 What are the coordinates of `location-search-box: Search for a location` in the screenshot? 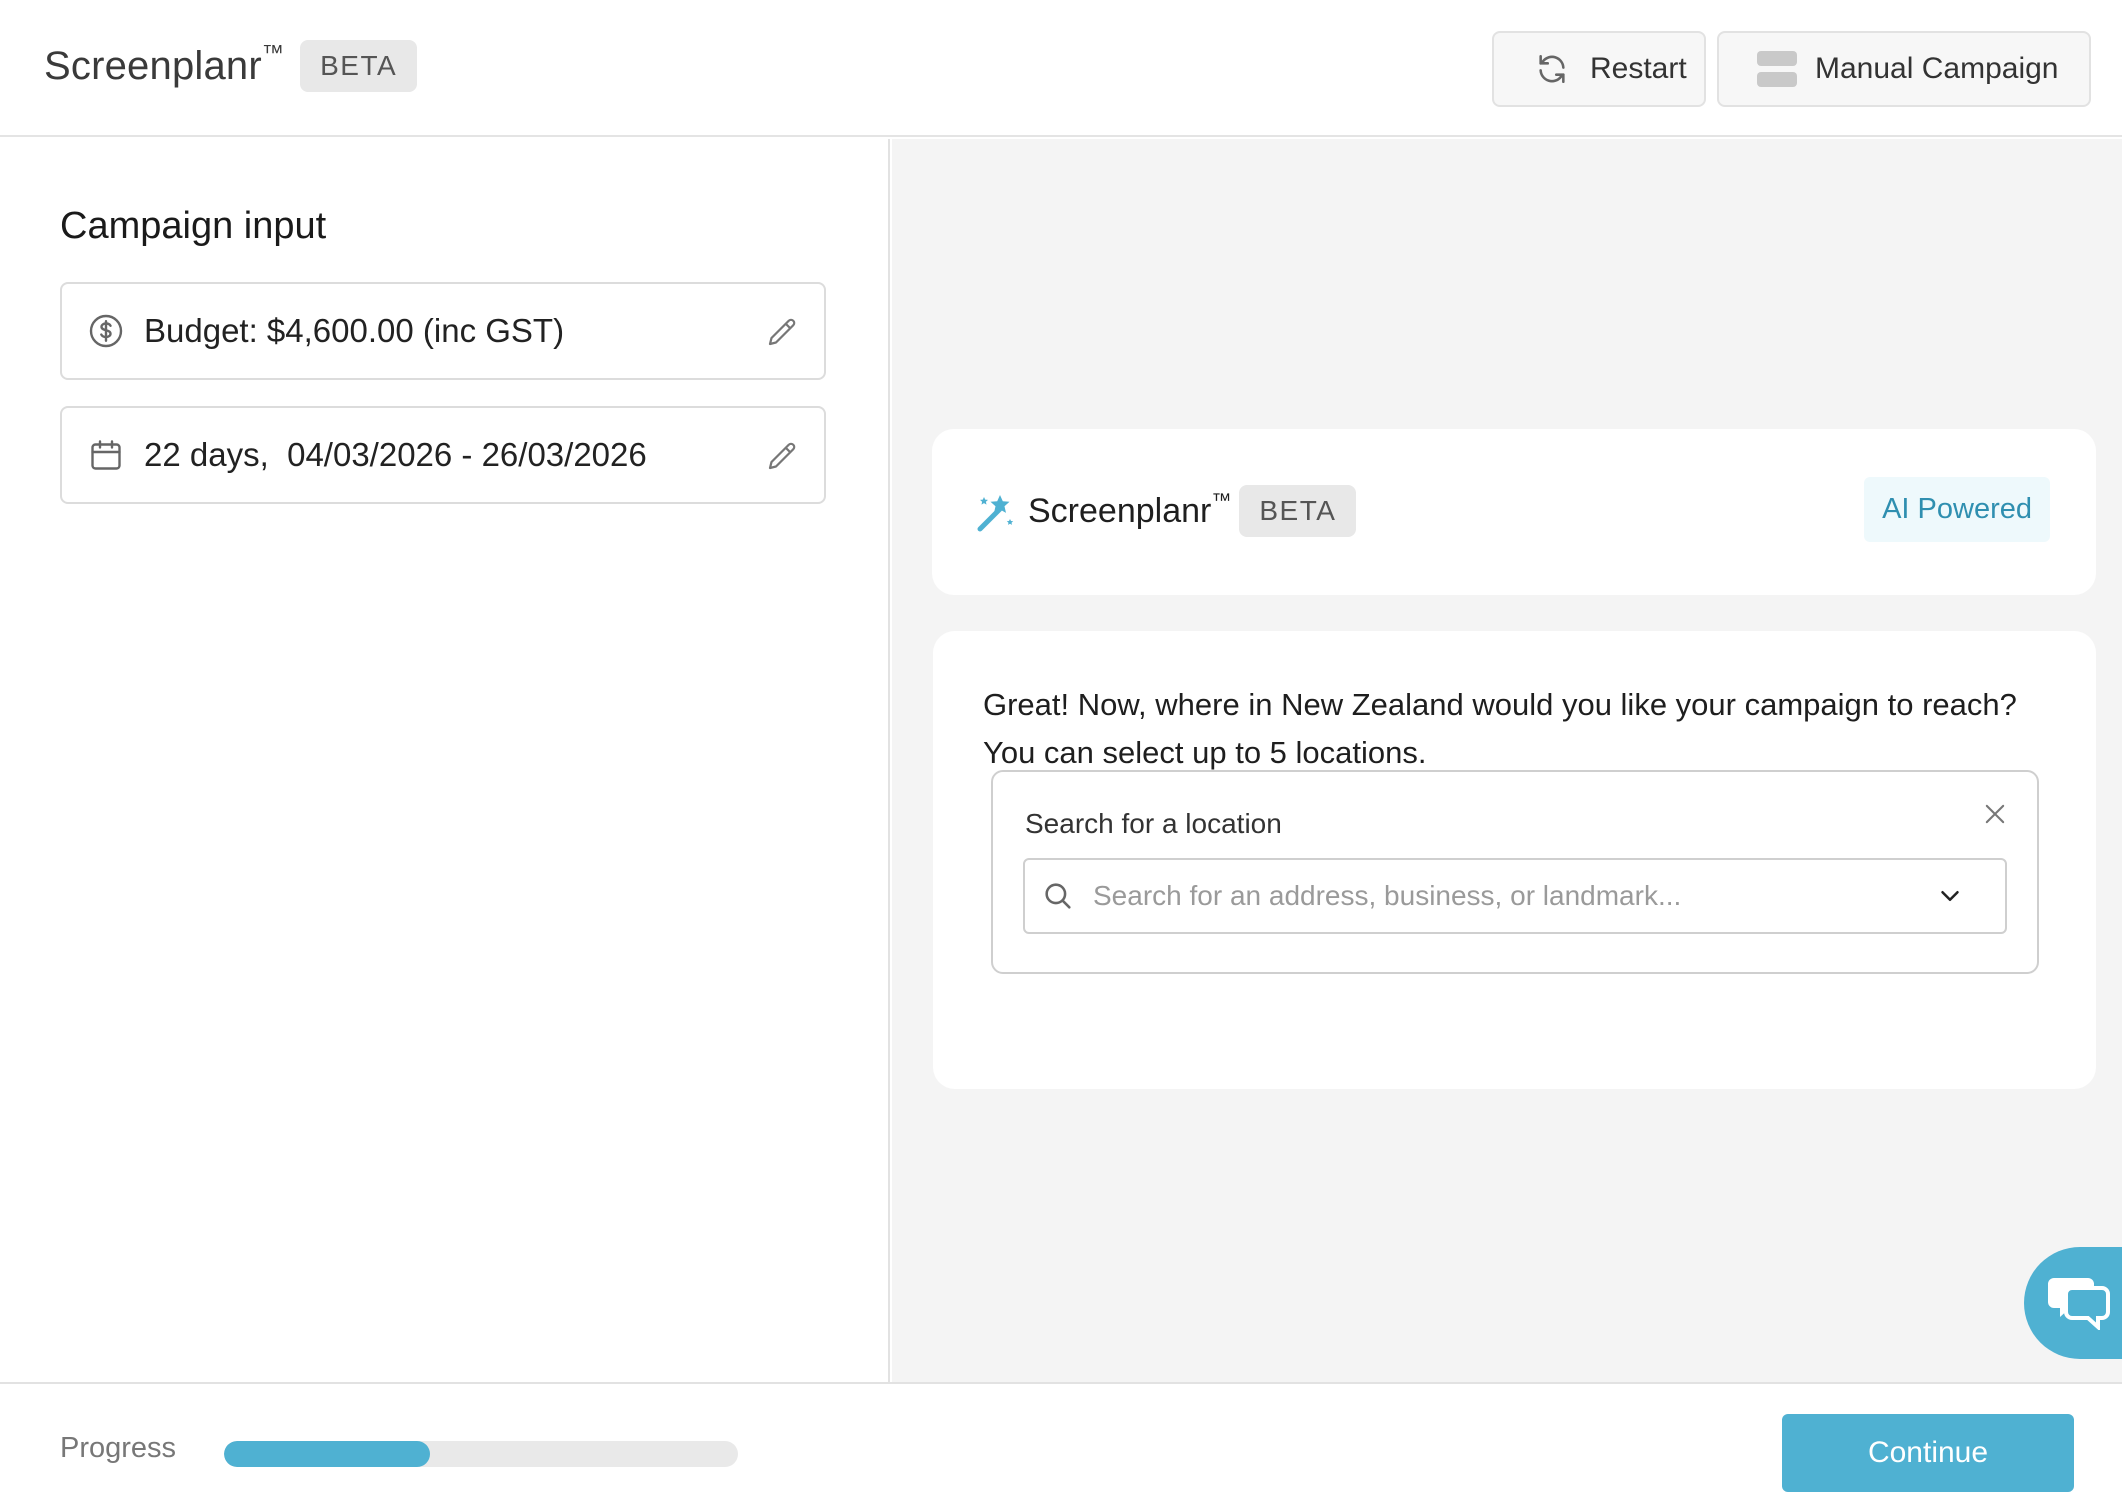 It's located at (1515, 872).